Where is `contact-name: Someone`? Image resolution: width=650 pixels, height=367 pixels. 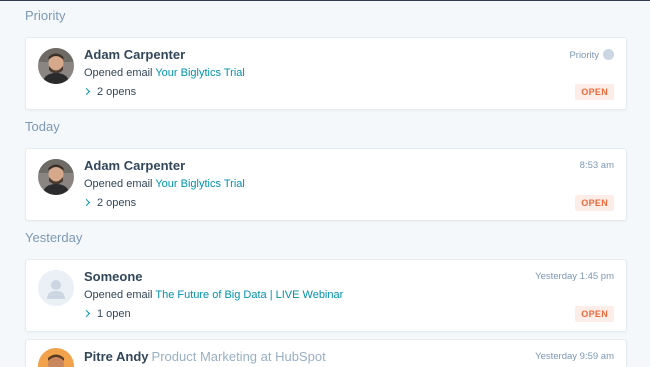
contact-name: Someone is located at coordinates (113, 276).